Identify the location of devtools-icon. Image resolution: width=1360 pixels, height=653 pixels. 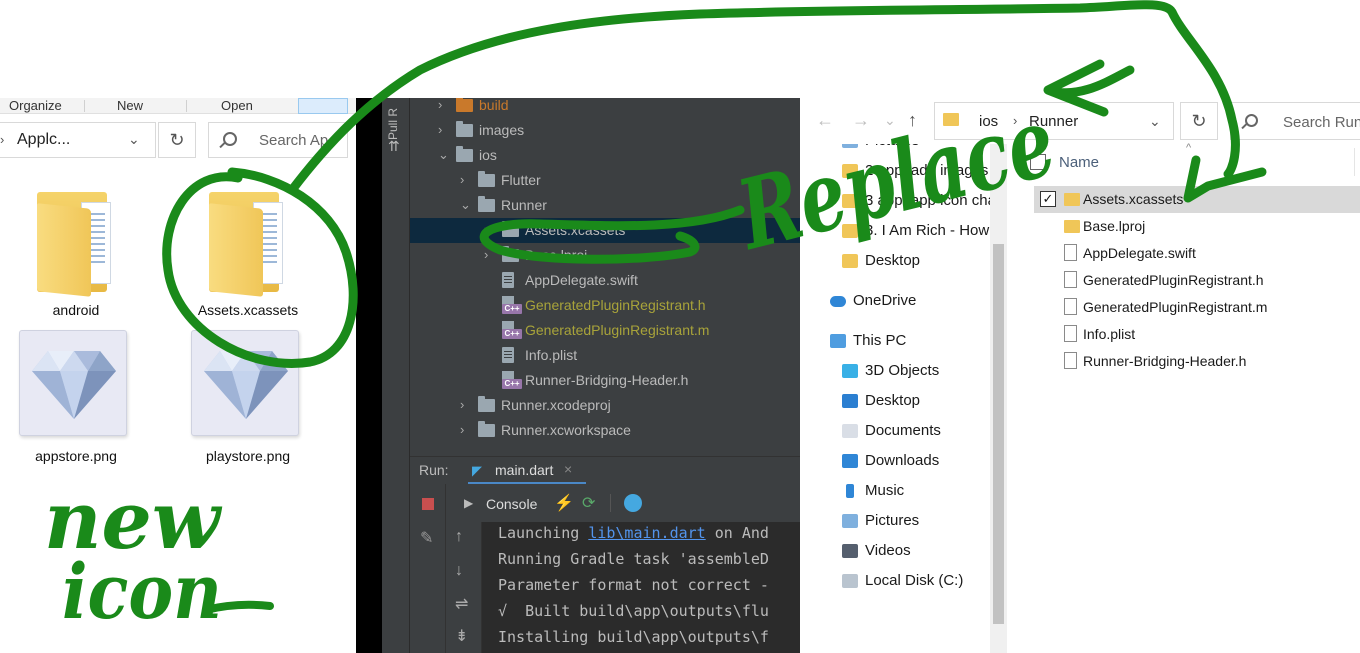
(633, 503).